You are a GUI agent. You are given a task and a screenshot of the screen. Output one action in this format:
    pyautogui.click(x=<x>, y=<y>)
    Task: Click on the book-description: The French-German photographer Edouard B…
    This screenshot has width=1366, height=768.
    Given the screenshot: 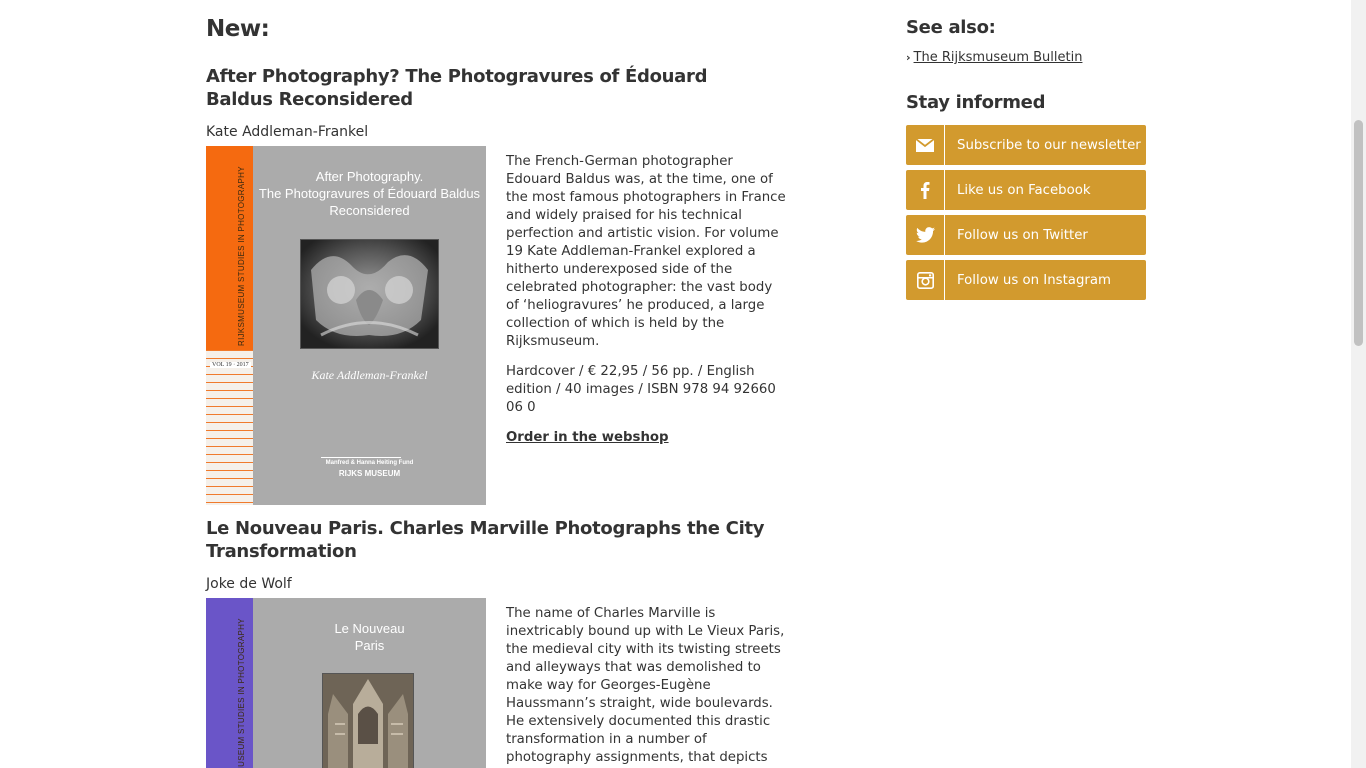 What is the action you would take?
    pyautogui.click(x=646, y=251)
    